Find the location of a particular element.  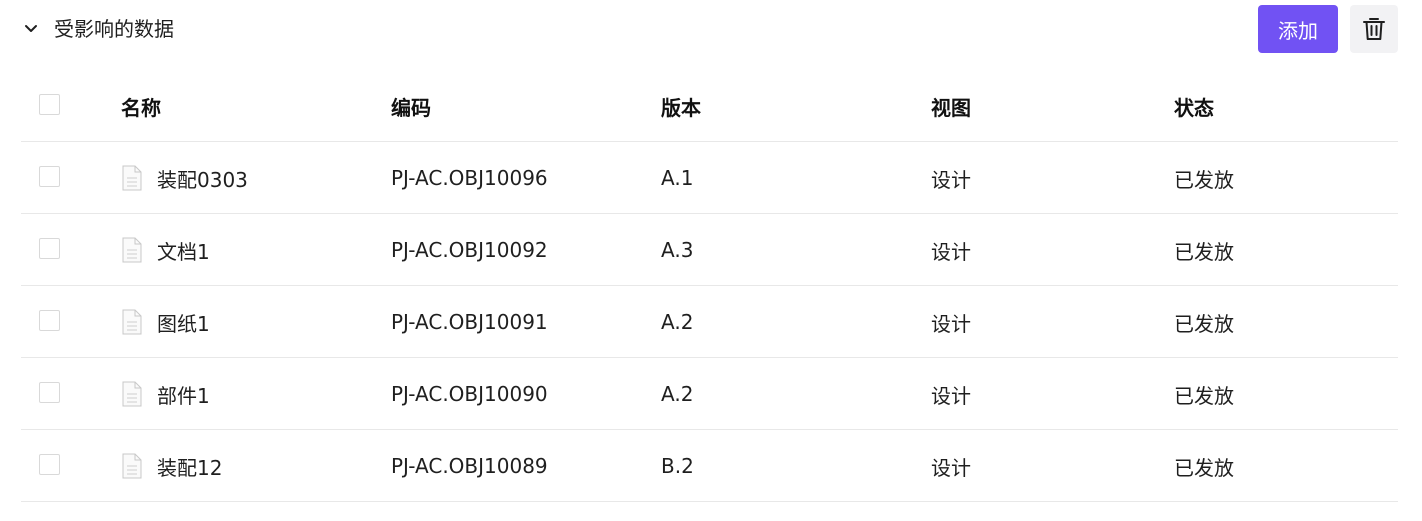

chevron-down-icon is located at coordinates (31, 28).